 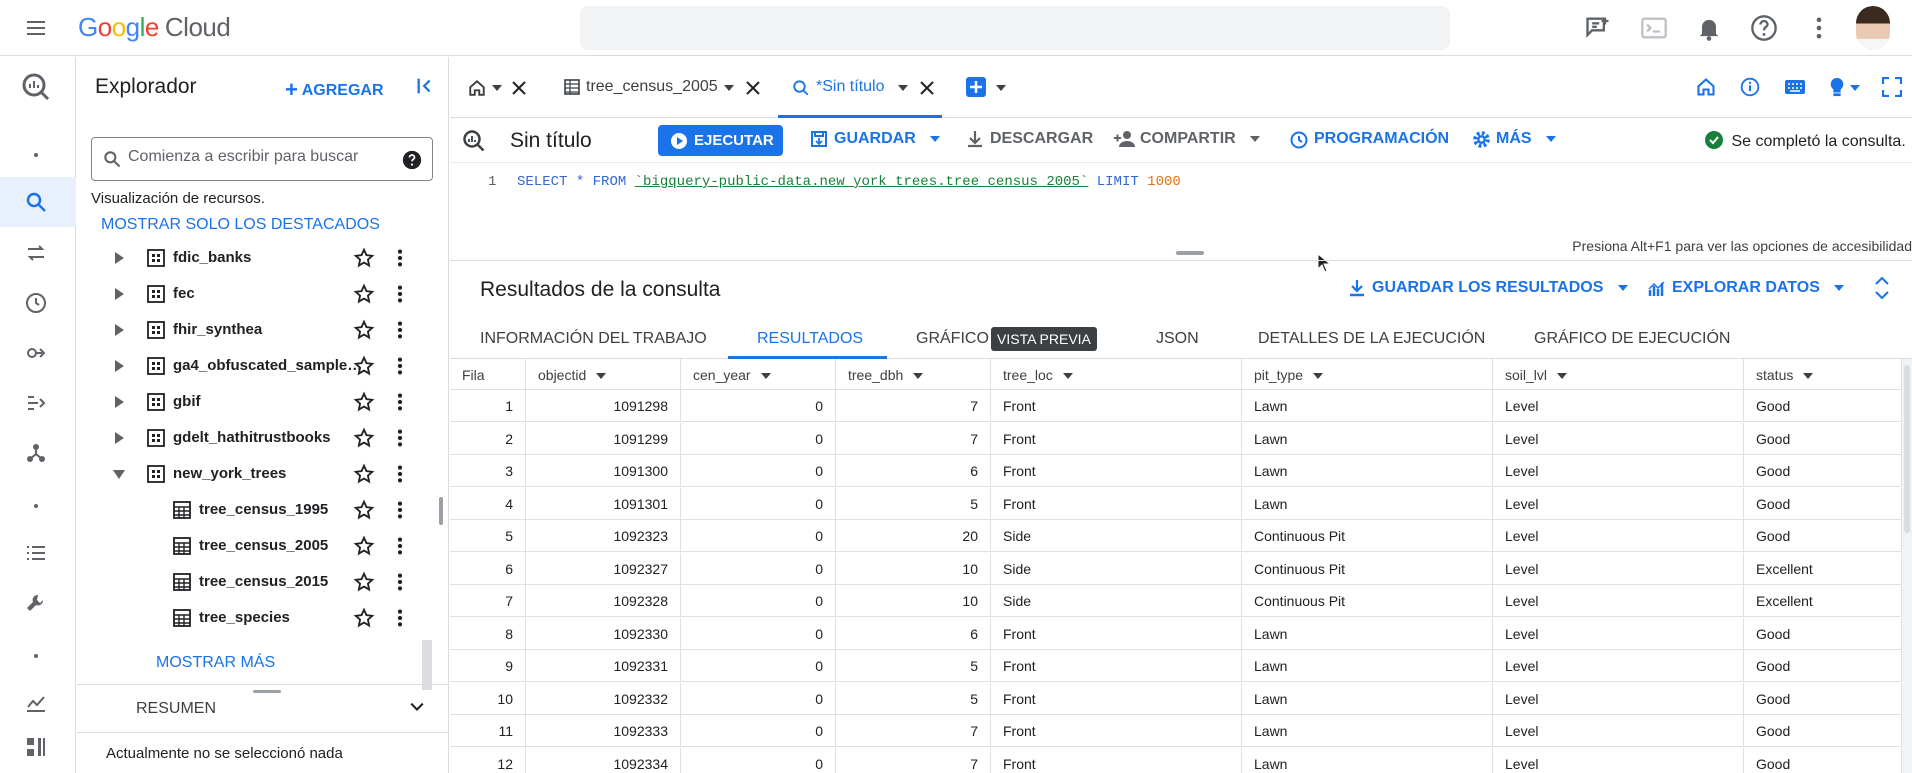 I want to click on row-number: 3, so click(x=488, y=471).